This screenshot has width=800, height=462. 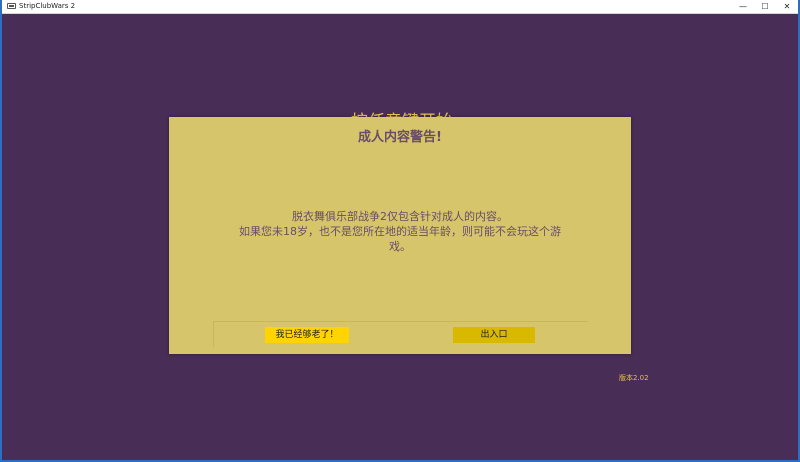 What do you see at coordinates (47, 6) in the screenshot?
I see `window-title: StripClubWars 2` at bounding box center [47, 6].